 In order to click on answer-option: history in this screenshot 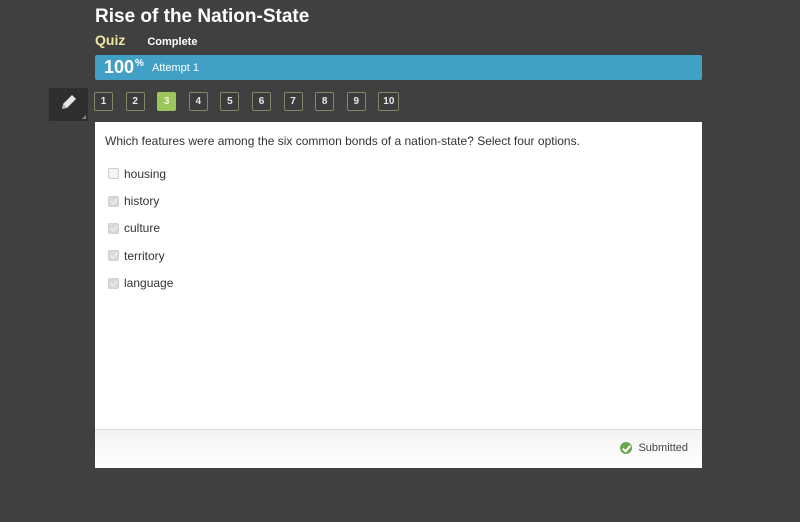, I will do `click(140, 200)`.